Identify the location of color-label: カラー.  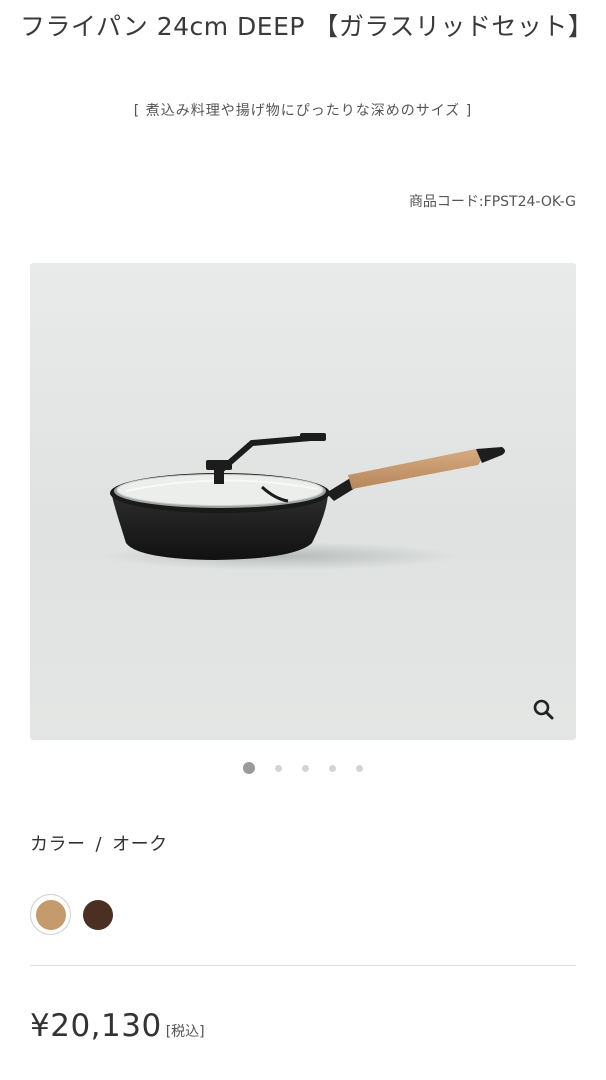
(58, 844).